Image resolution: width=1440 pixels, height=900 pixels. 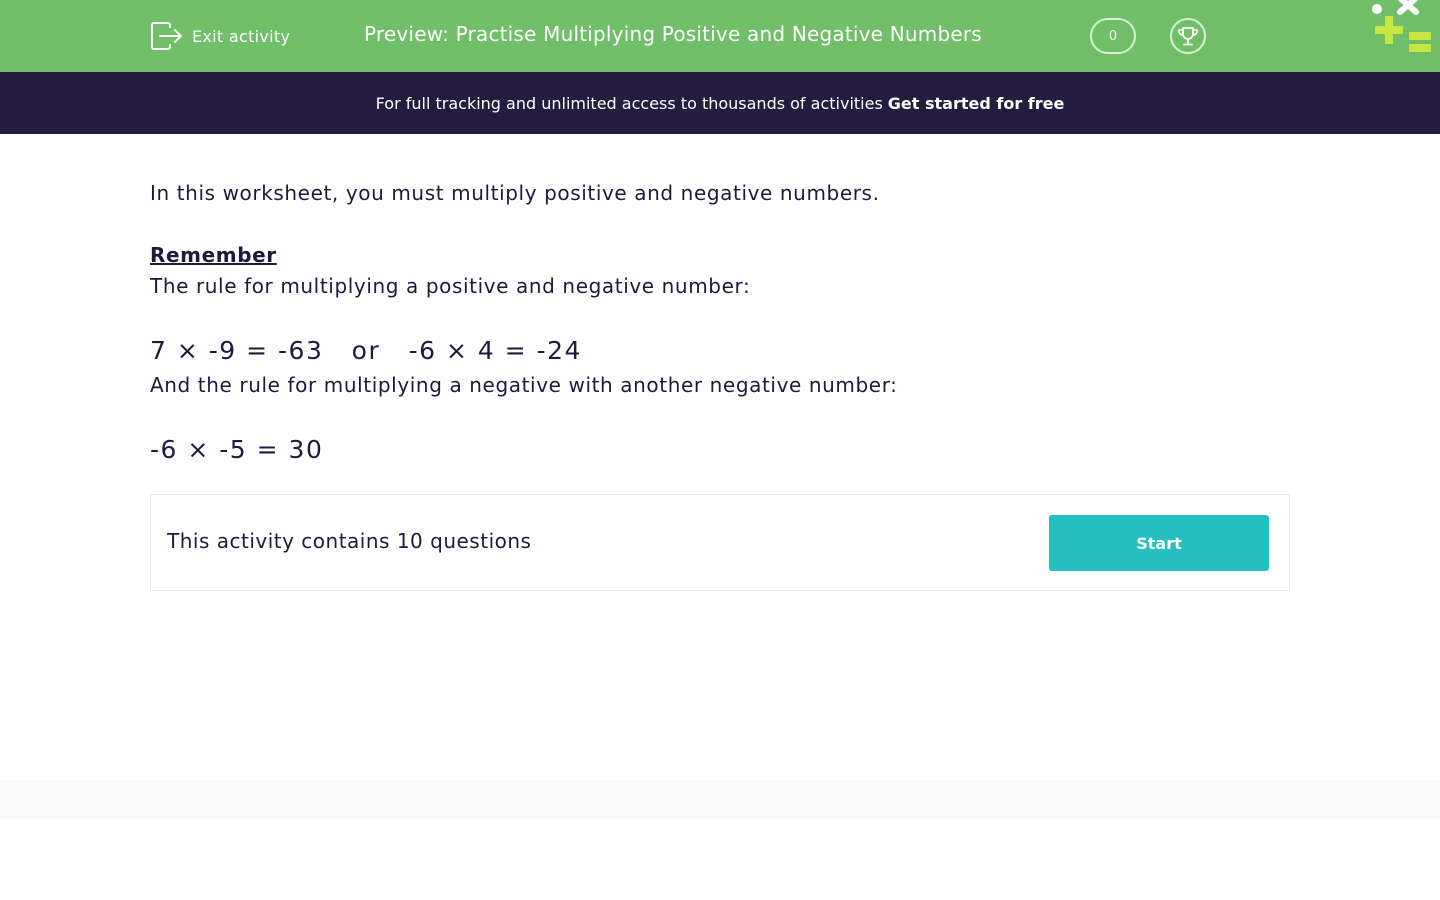 I want to click on question-count: This activity contains 10 questions, so click(x=349, y=541).